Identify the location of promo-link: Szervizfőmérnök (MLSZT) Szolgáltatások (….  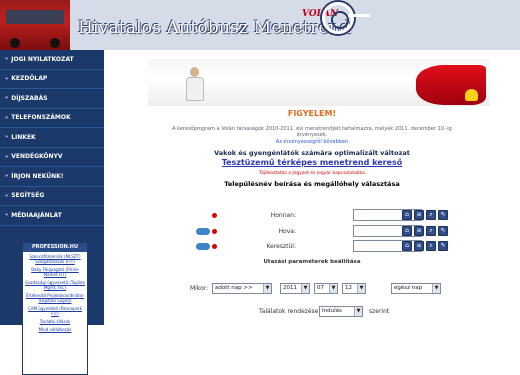
(55, 259).